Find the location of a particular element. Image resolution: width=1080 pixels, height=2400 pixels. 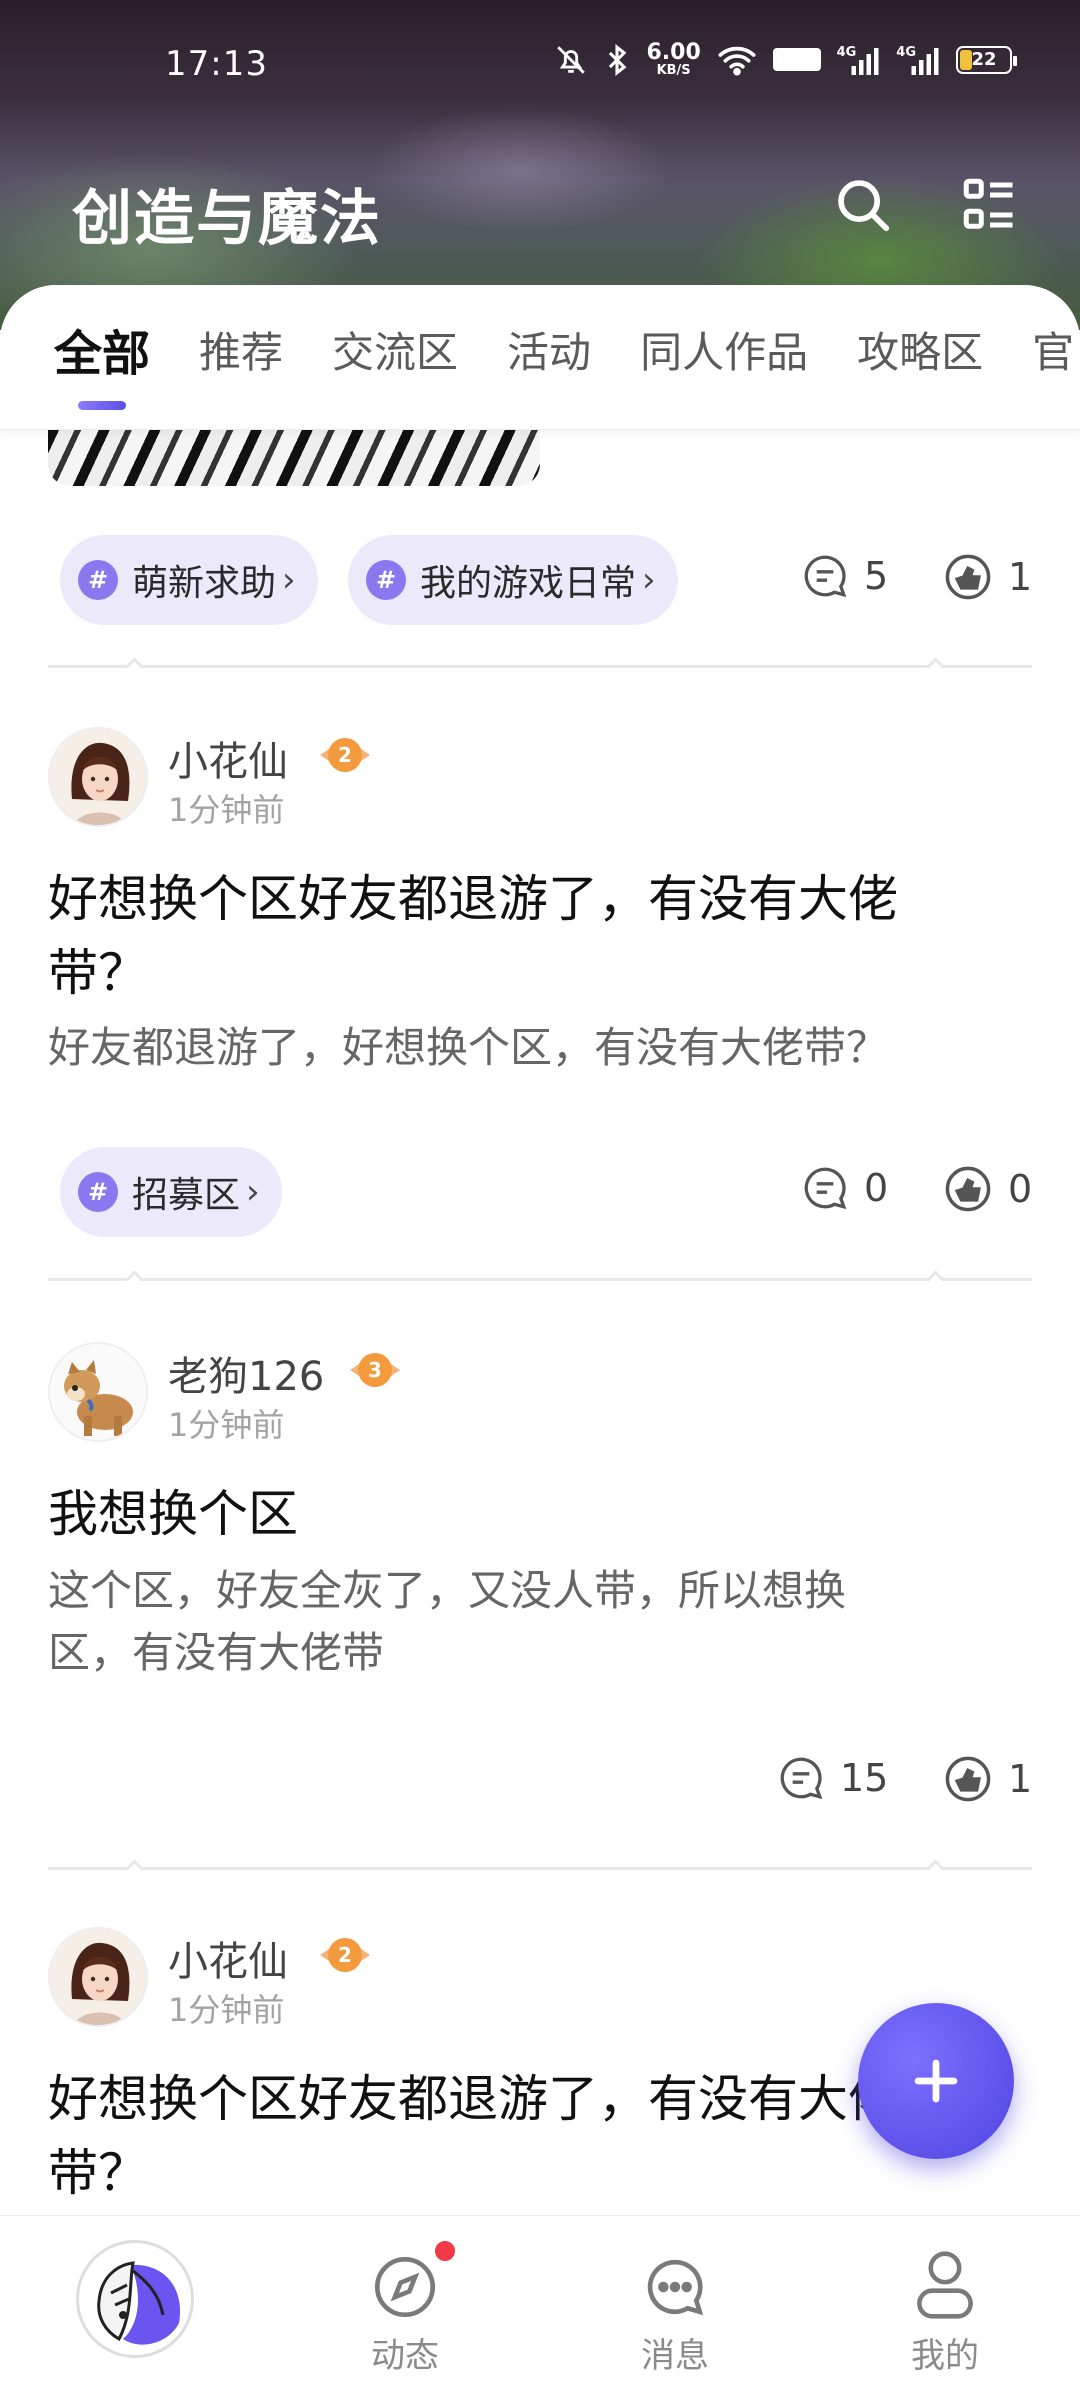

signal1-icon: 4G is located at coordinates (859, 60).